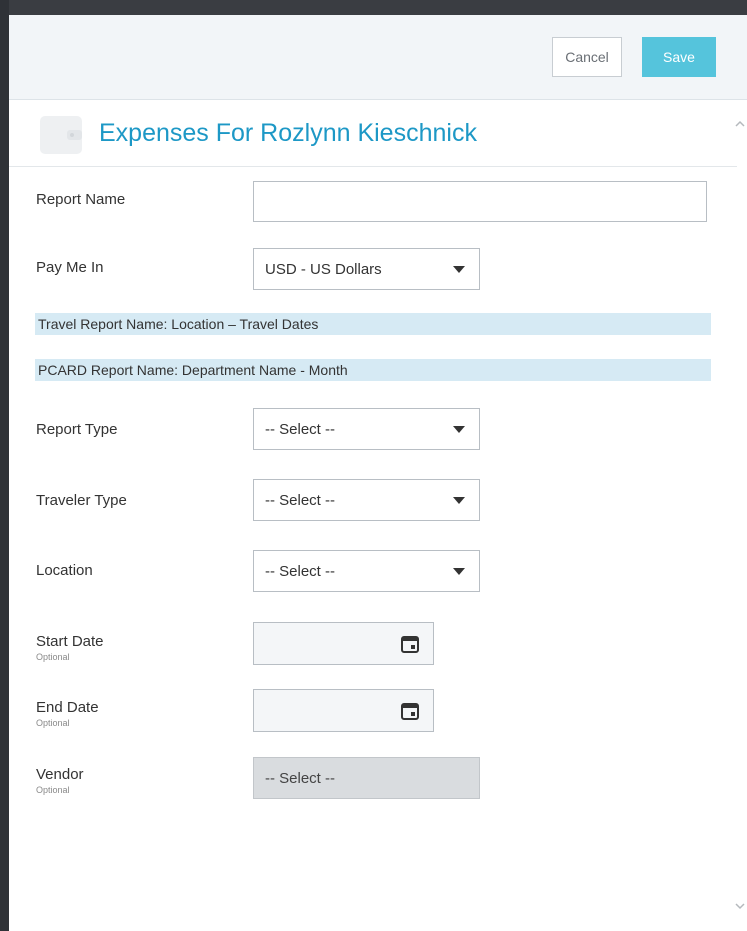  Describe the element at coordinates (323, 269) in the screenshot. I see `currency-select-value: USD - US Dollars` at that location.